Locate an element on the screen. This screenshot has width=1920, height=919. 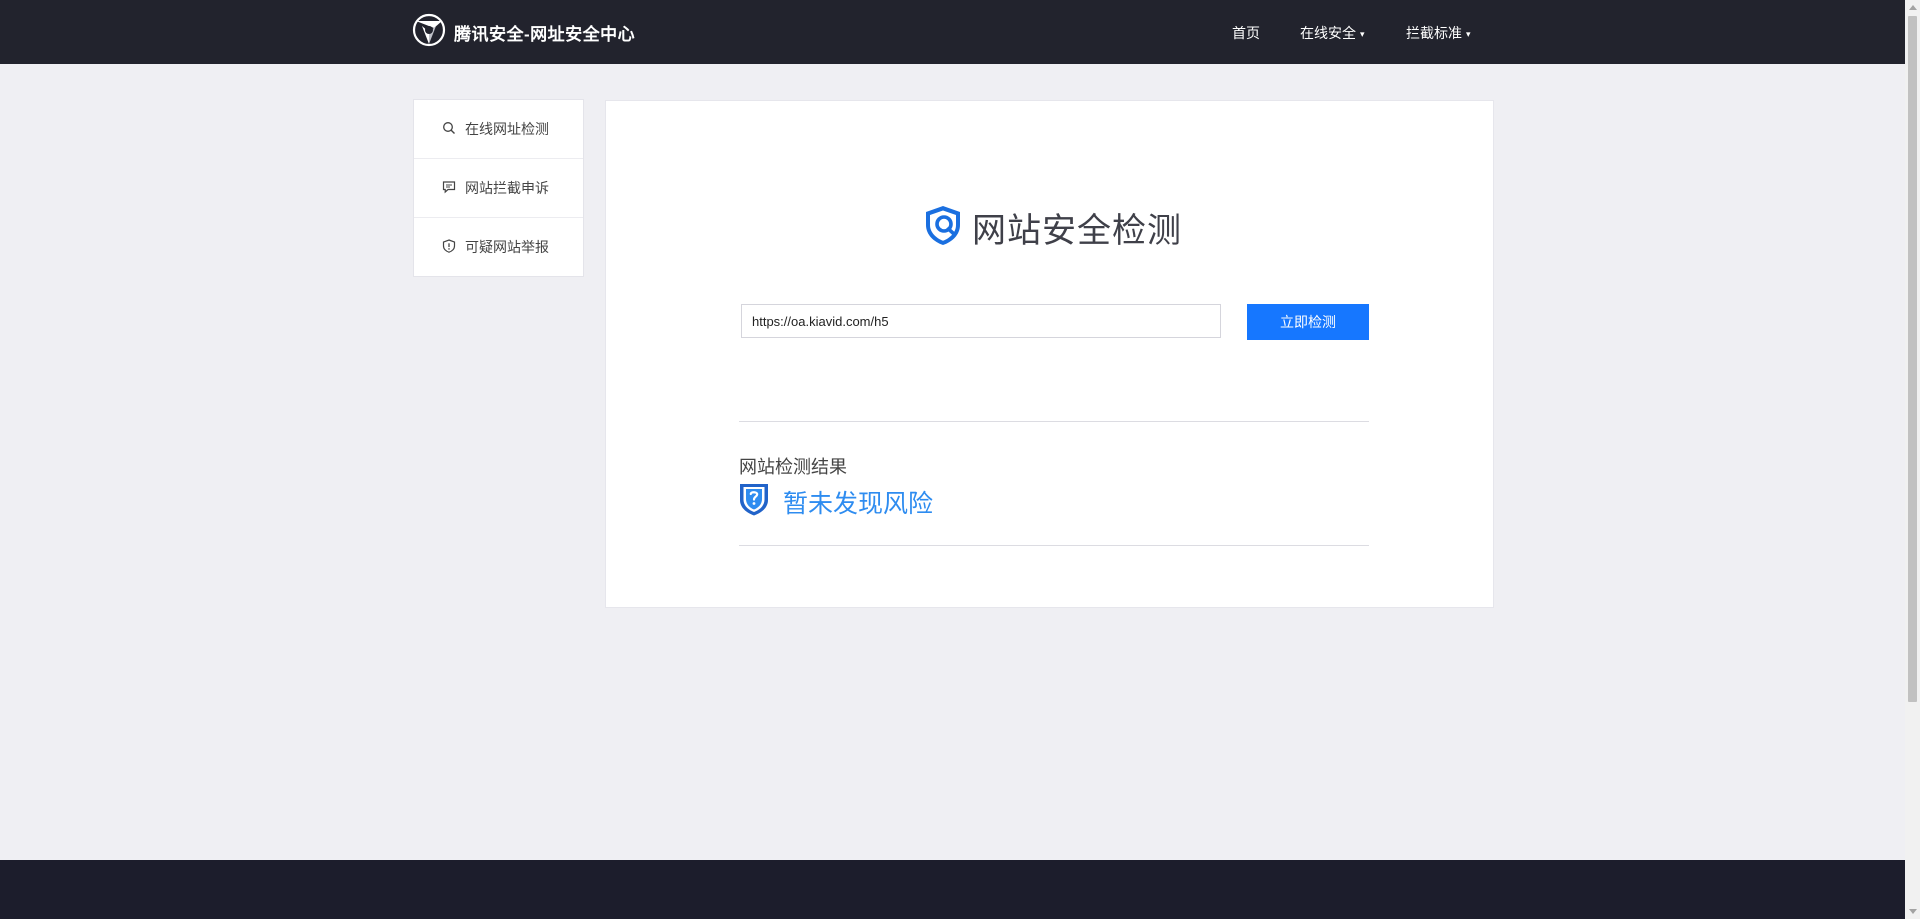
sidebar-item-url-check: 在线网址检测 is located at coordinates (498, 129).